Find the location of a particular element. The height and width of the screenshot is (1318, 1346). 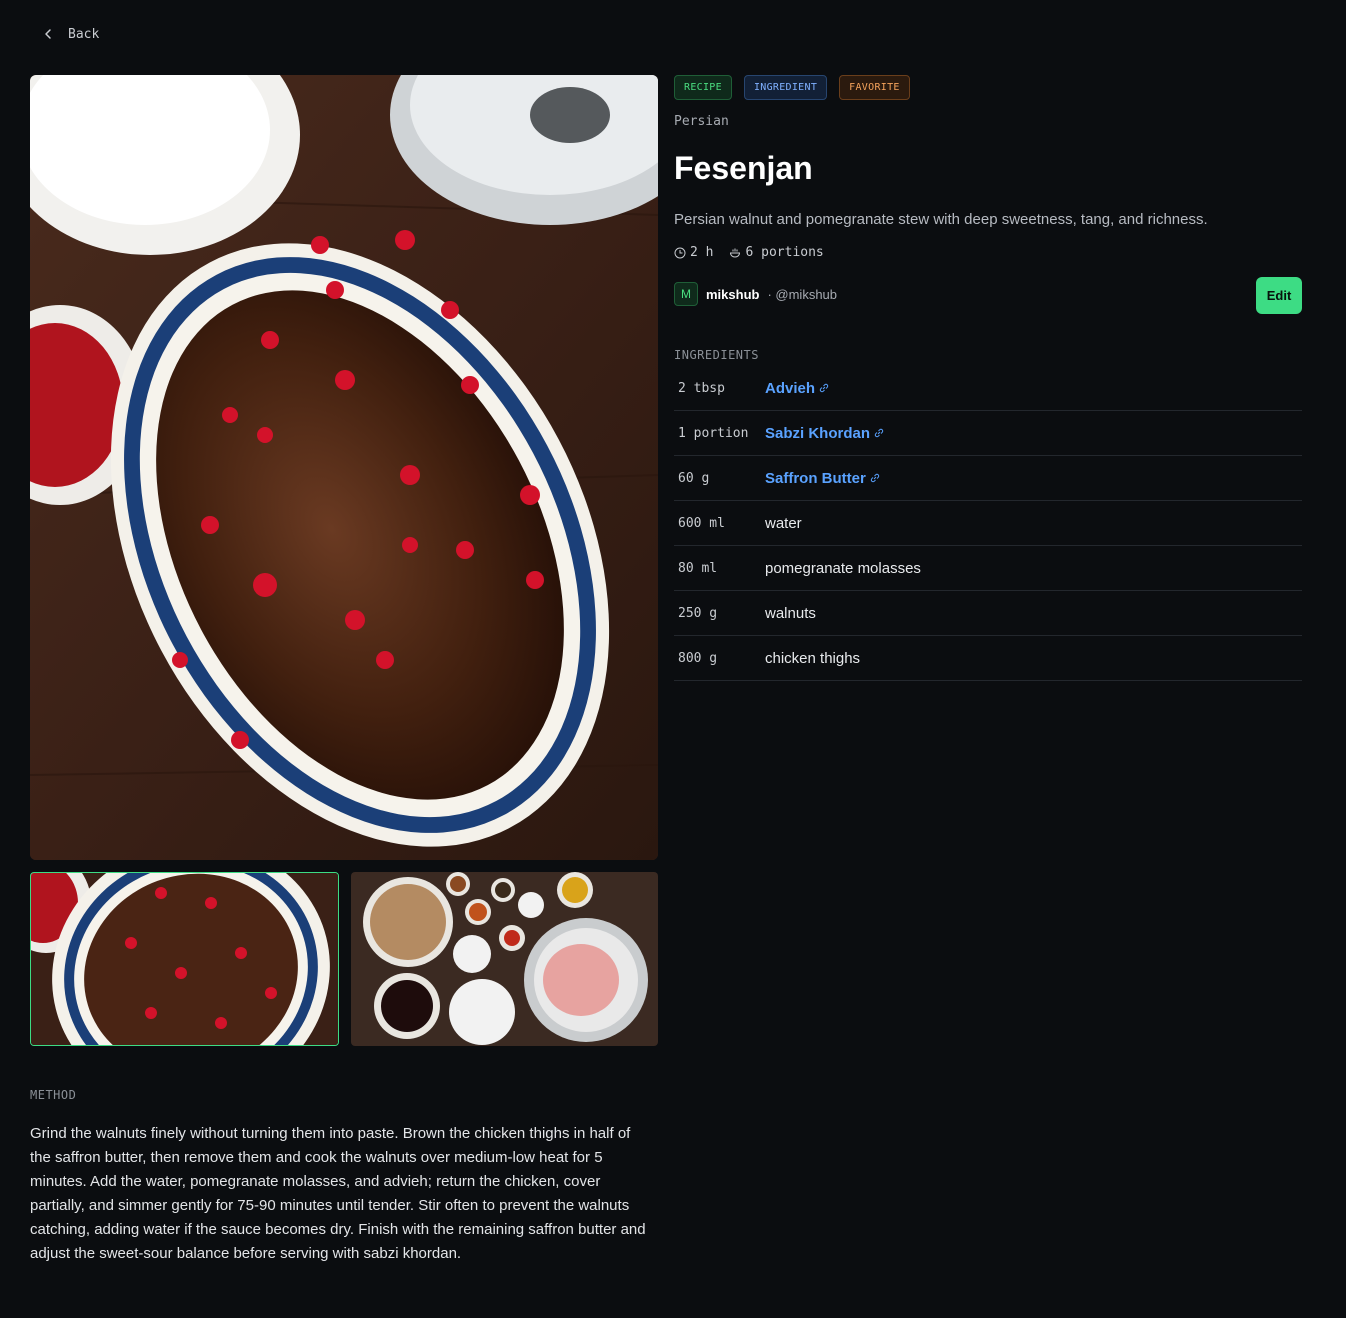

ingredient-link: Saffron Butter is located at coordinates (822, 478).